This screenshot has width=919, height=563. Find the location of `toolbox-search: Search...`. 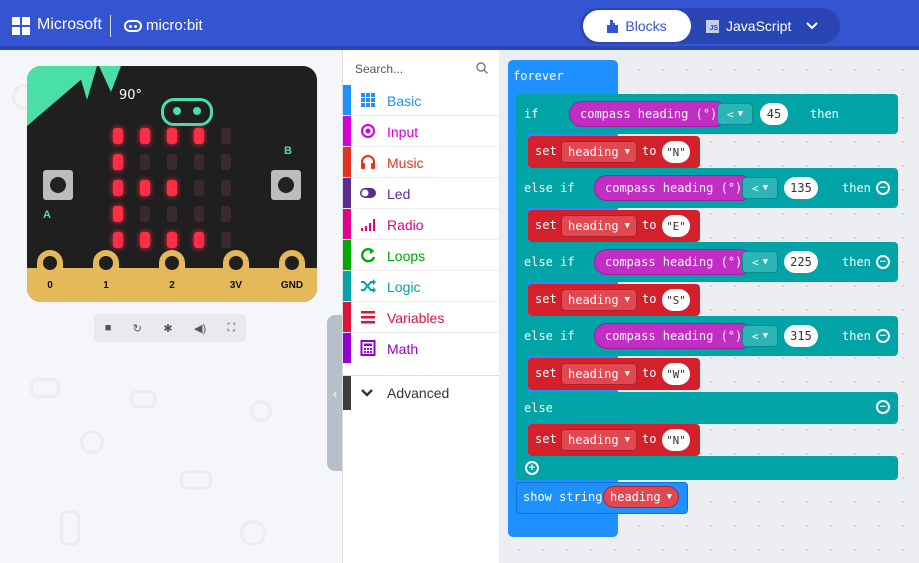

toolbox-search: Search... is located at coordinates (421, 66).